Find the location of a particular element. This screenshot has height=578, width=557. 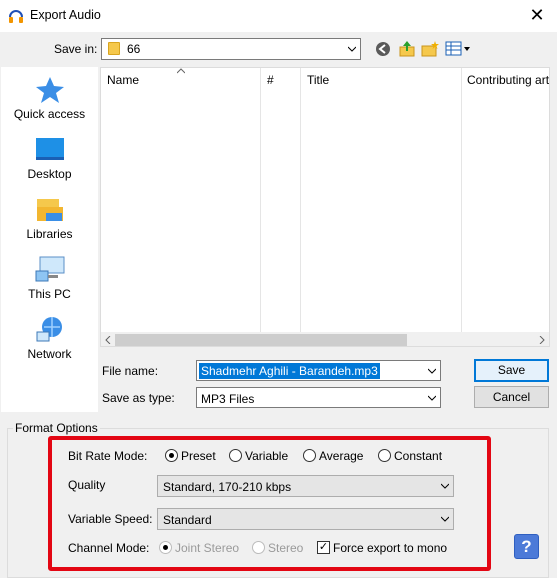

radio-label: Stereo is located at coordinates (286, 548).